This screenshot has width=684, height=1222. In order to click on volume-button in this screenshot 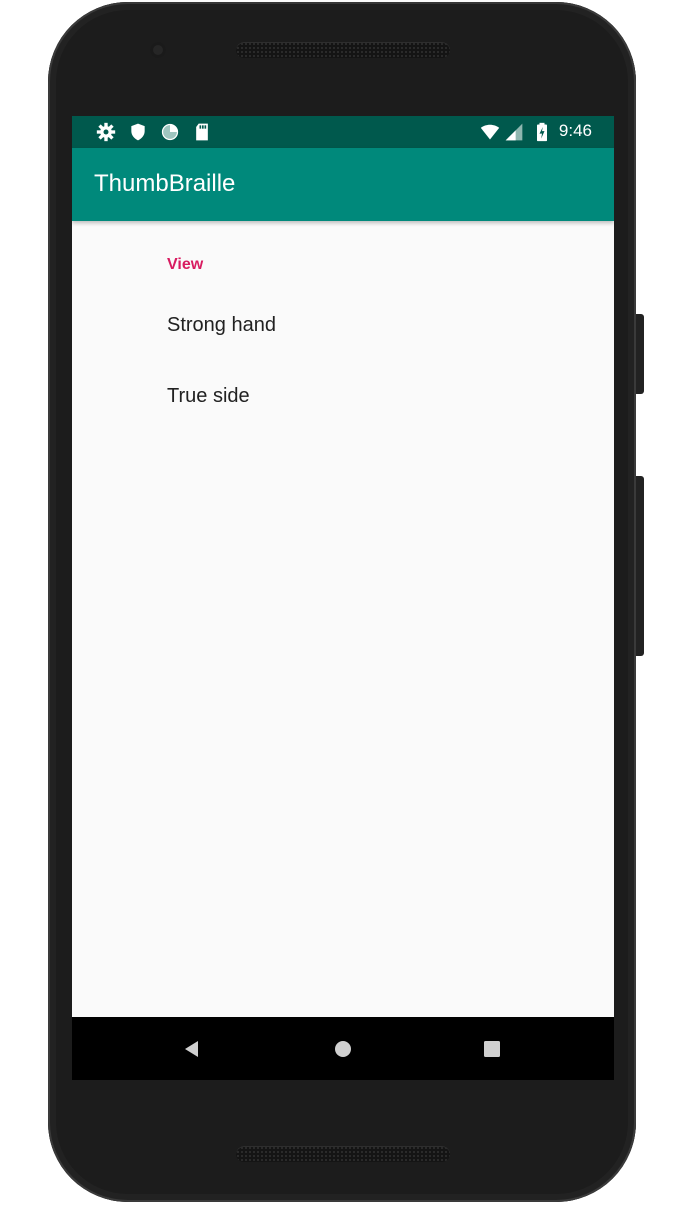, I will do `click(640, 354)`.